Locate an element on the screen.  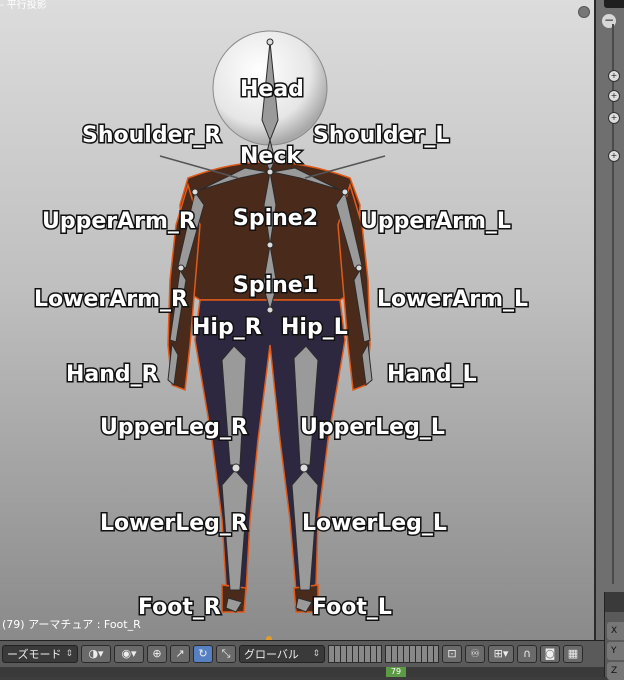
label-foot-l: Foot_L is located at coordinates (352, 607).